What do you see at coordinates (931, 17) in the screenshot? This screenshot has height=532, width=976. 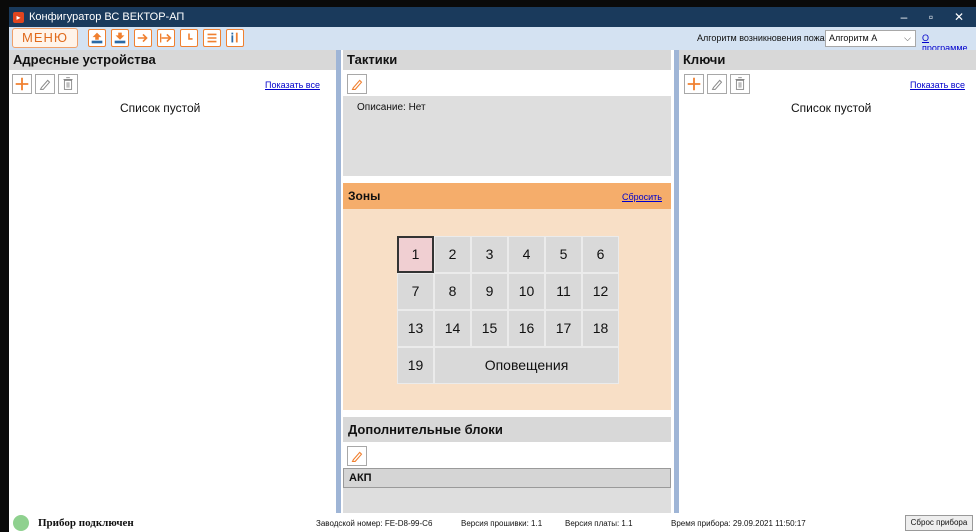 I see `maximize-button: ▫` at bounding box center [931, 17].